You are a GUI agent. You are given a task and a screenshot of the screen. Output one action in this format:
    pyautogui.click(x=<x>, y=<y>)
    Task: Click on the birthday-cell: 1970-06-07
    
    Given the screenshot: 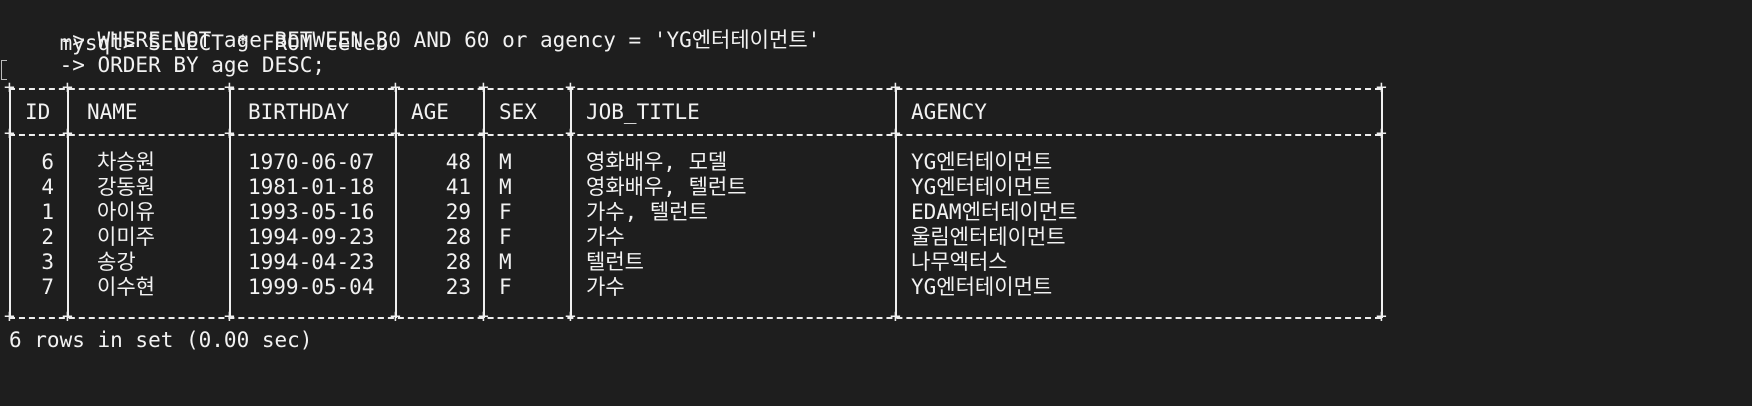 What is the action you would take?
    pyautogui.click(x=311, y=162)
    